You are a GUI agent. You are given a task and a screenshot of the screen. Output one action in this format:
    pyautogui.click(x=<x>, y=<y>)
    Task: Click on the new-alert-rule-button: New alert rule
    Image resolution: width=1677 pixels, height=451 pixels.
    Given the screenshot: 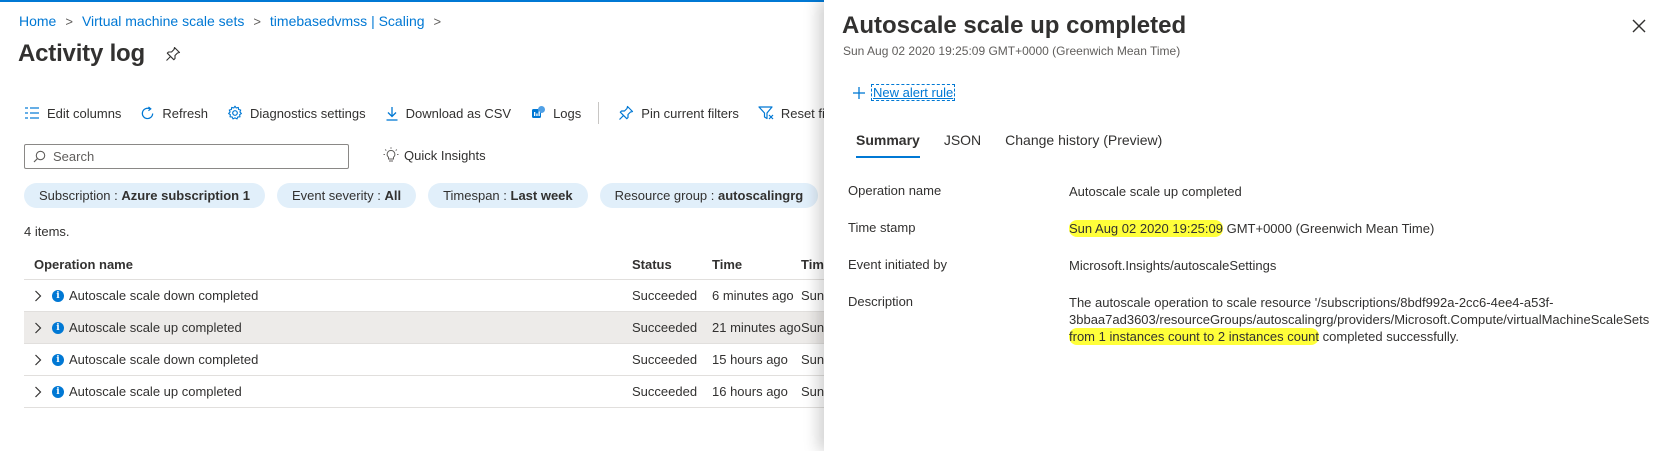 What is the action you would take?
    pyautogui.click(x=904, y=92)
    